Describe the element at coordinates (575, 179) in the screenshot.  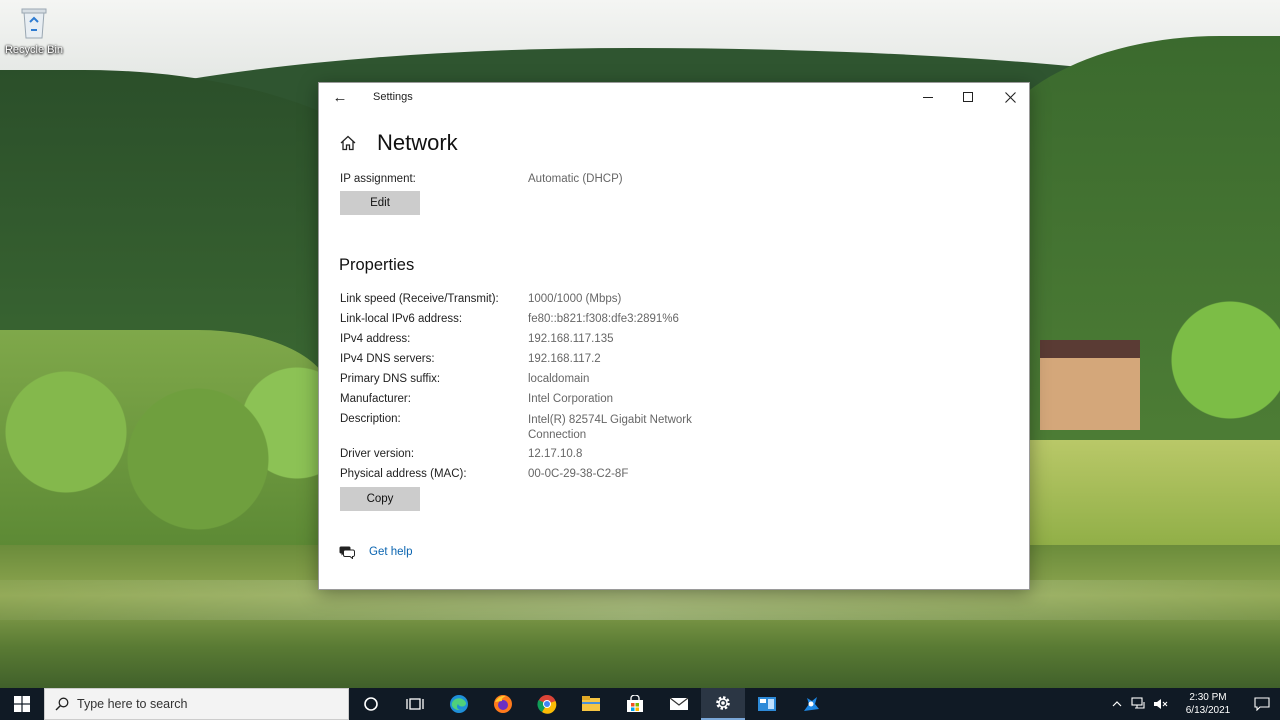
I see `ip-assignment-value: Automatic (DHCP)` at that location.